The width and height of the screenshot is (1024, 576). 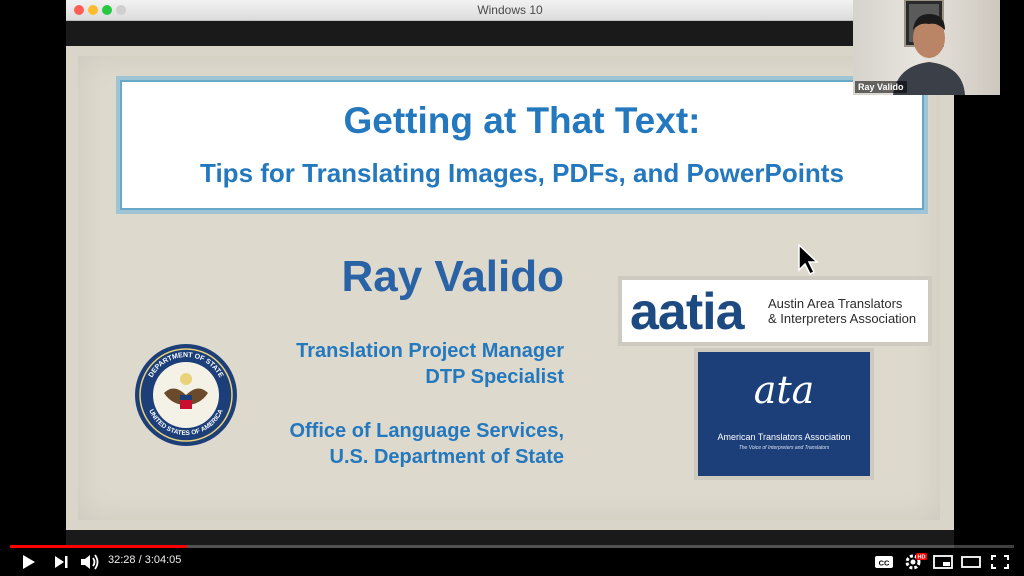 What do you see at coordinates (430, 351) in the screenshot?
I see `presenter-role: Translation Project Manager` at bounding box center [430, 351].